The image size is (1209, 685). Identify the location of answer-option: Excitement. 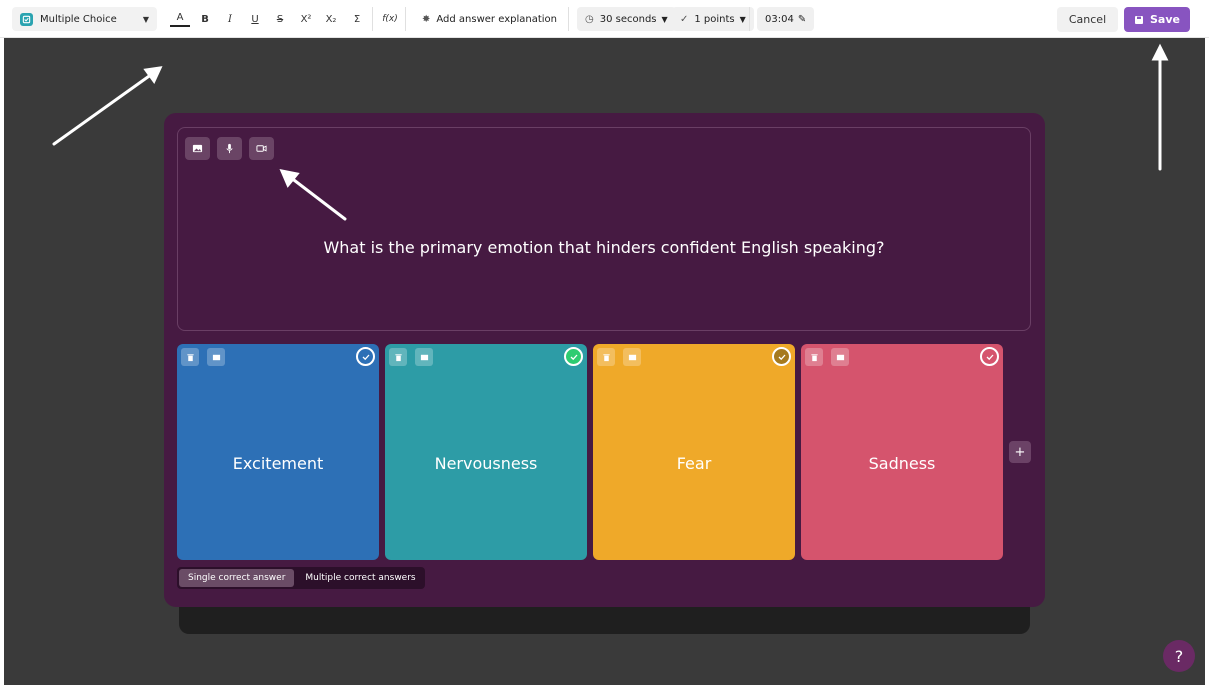
(278, 452).